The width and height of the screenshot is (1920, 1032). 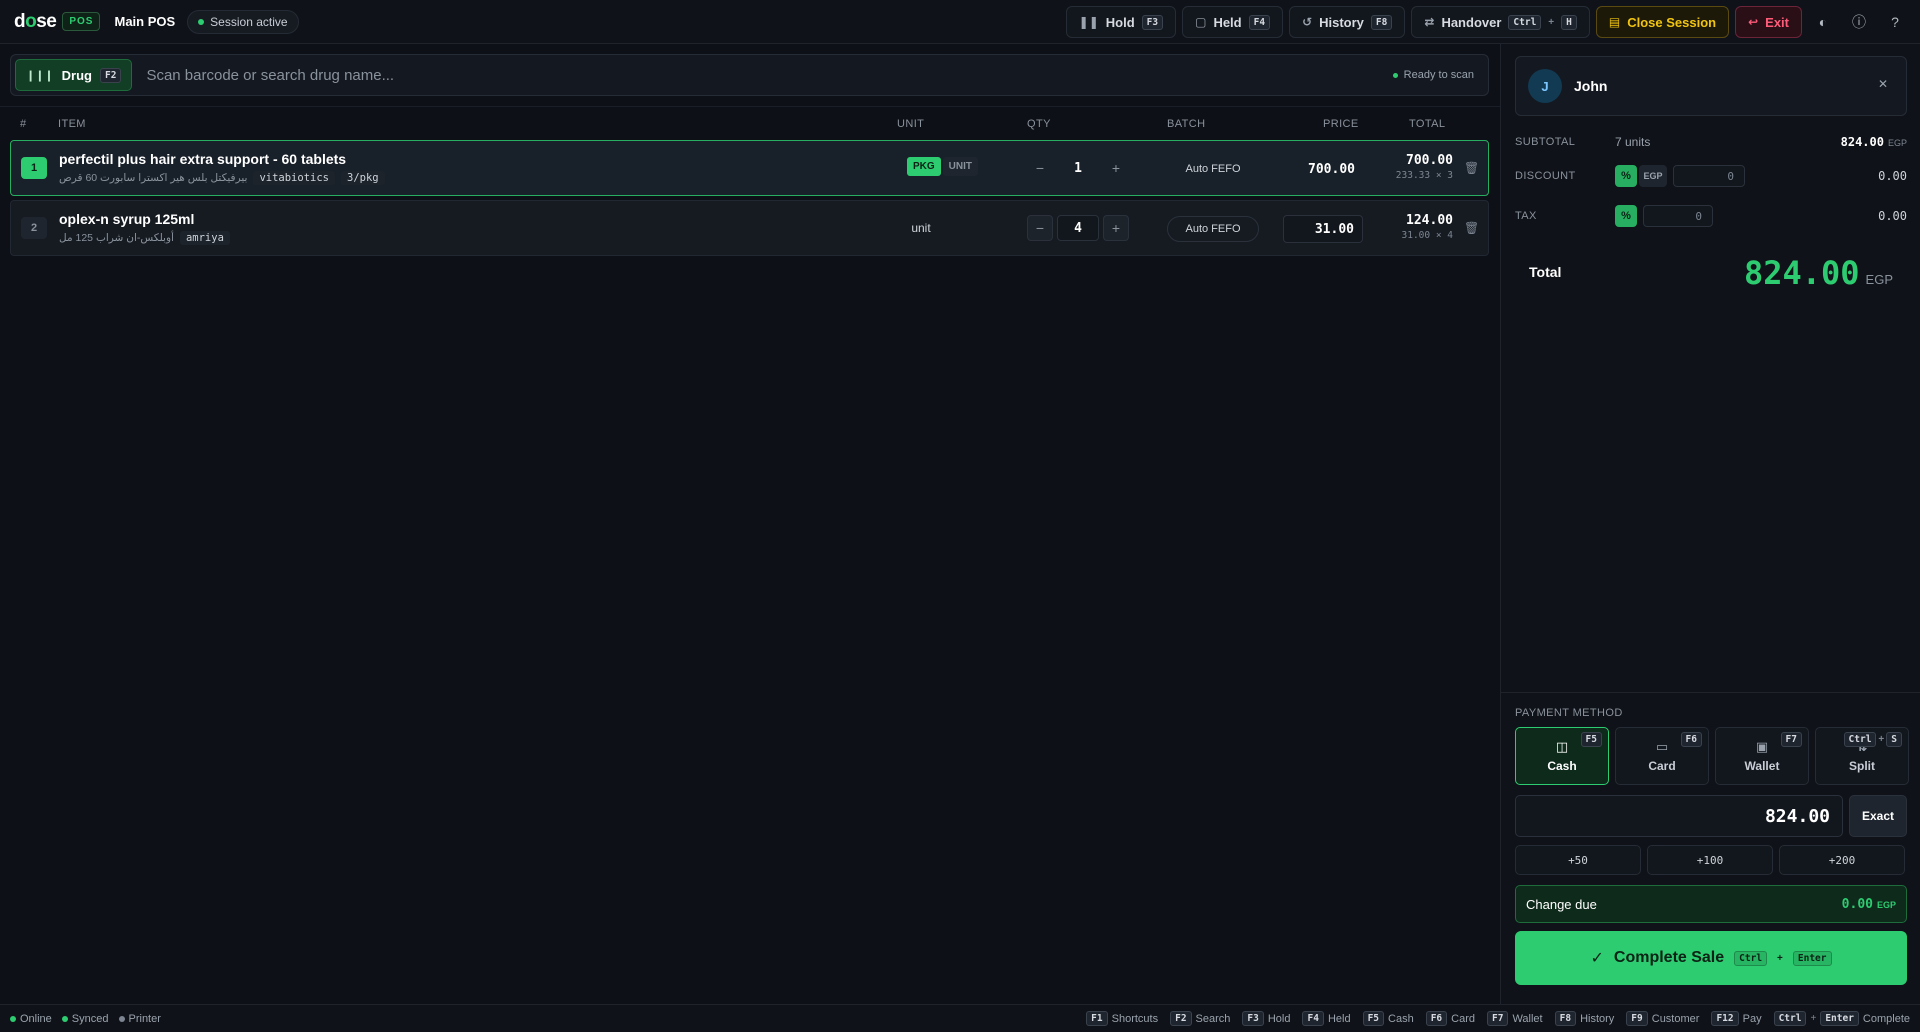 What do you see at coordinates (1626, 176) in the screenshot?
I see `discount-percent-toggle: %` at bounding box center [1626, 176].